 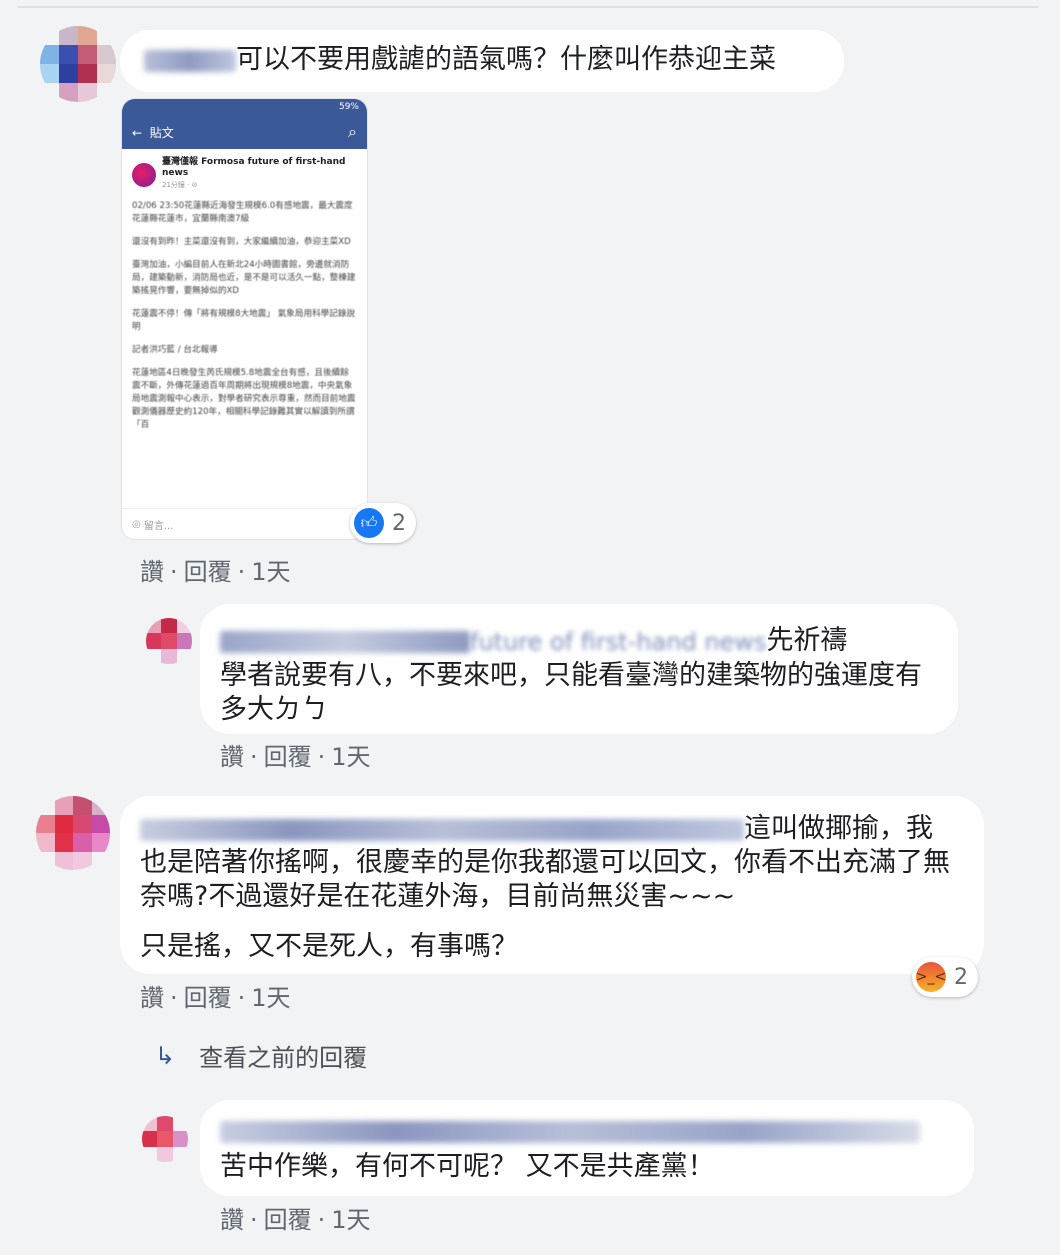 I want to click on like-icon: 👍︎, so click(x=369, y=523).